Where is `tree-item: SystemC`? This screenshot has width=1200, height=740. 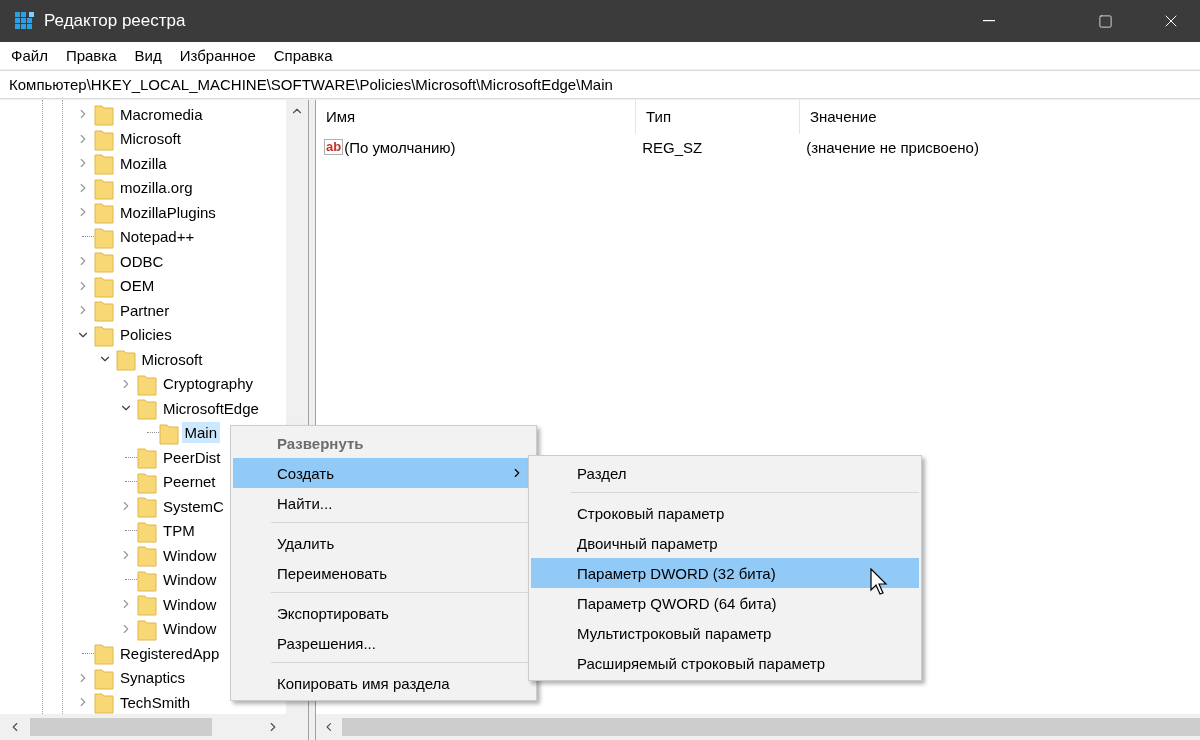
tree-item: SystemC is located at coordinates (193, 506).